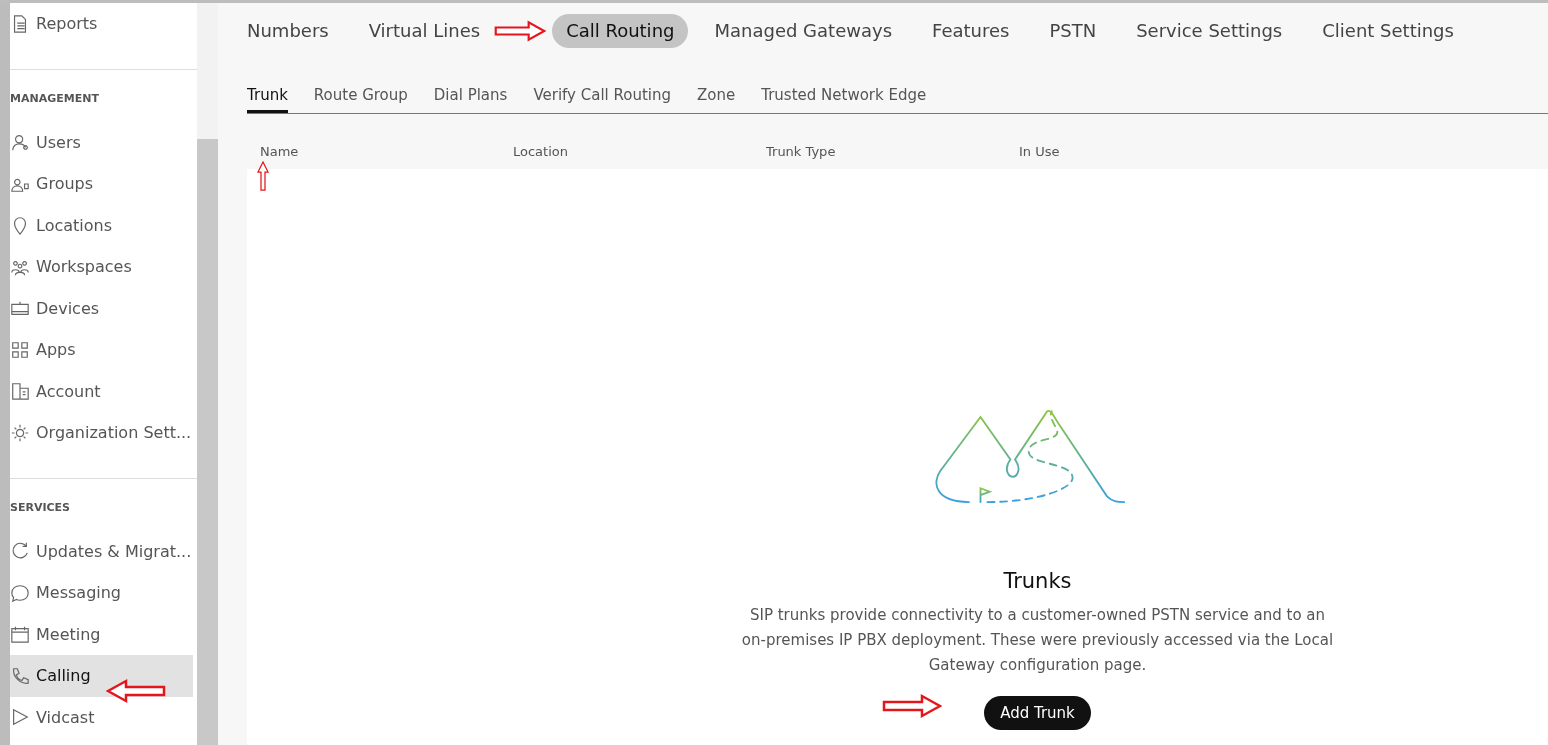  Describe the element at coordinates (801, 151) in the screenshot. I see `column-header: Trunk Type` at that location.